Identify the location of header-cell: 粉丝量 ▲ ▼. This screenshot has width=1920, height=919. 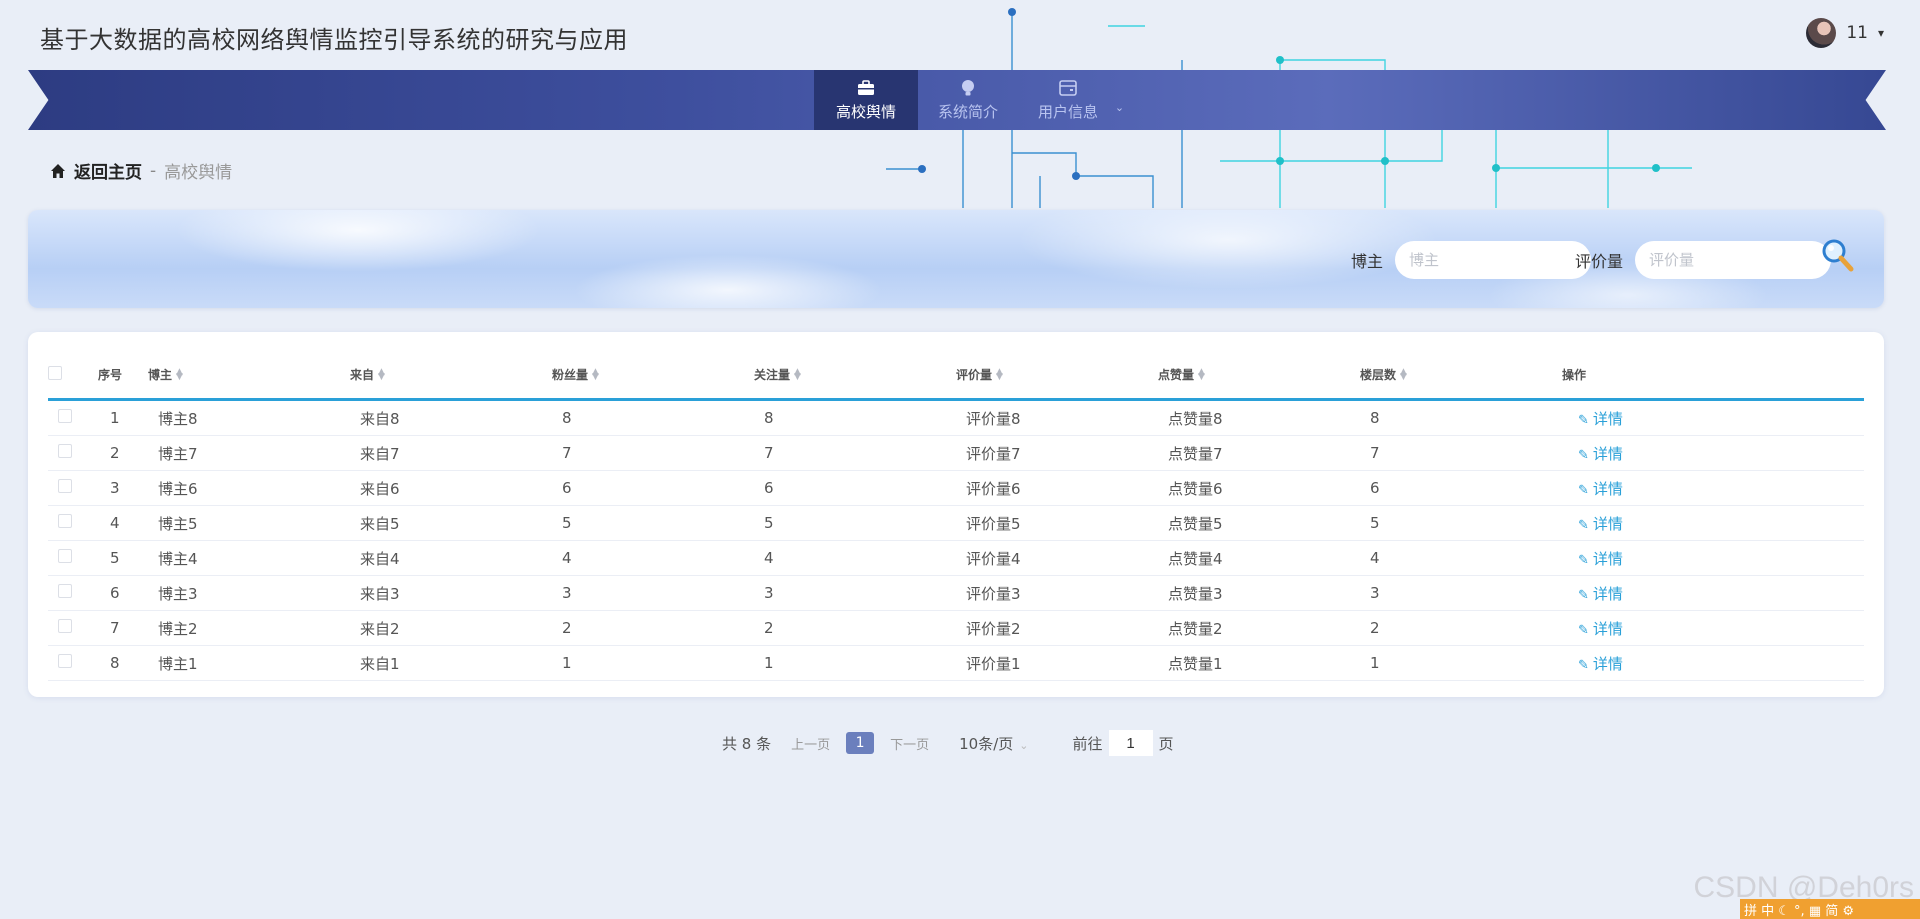
(653, 375).